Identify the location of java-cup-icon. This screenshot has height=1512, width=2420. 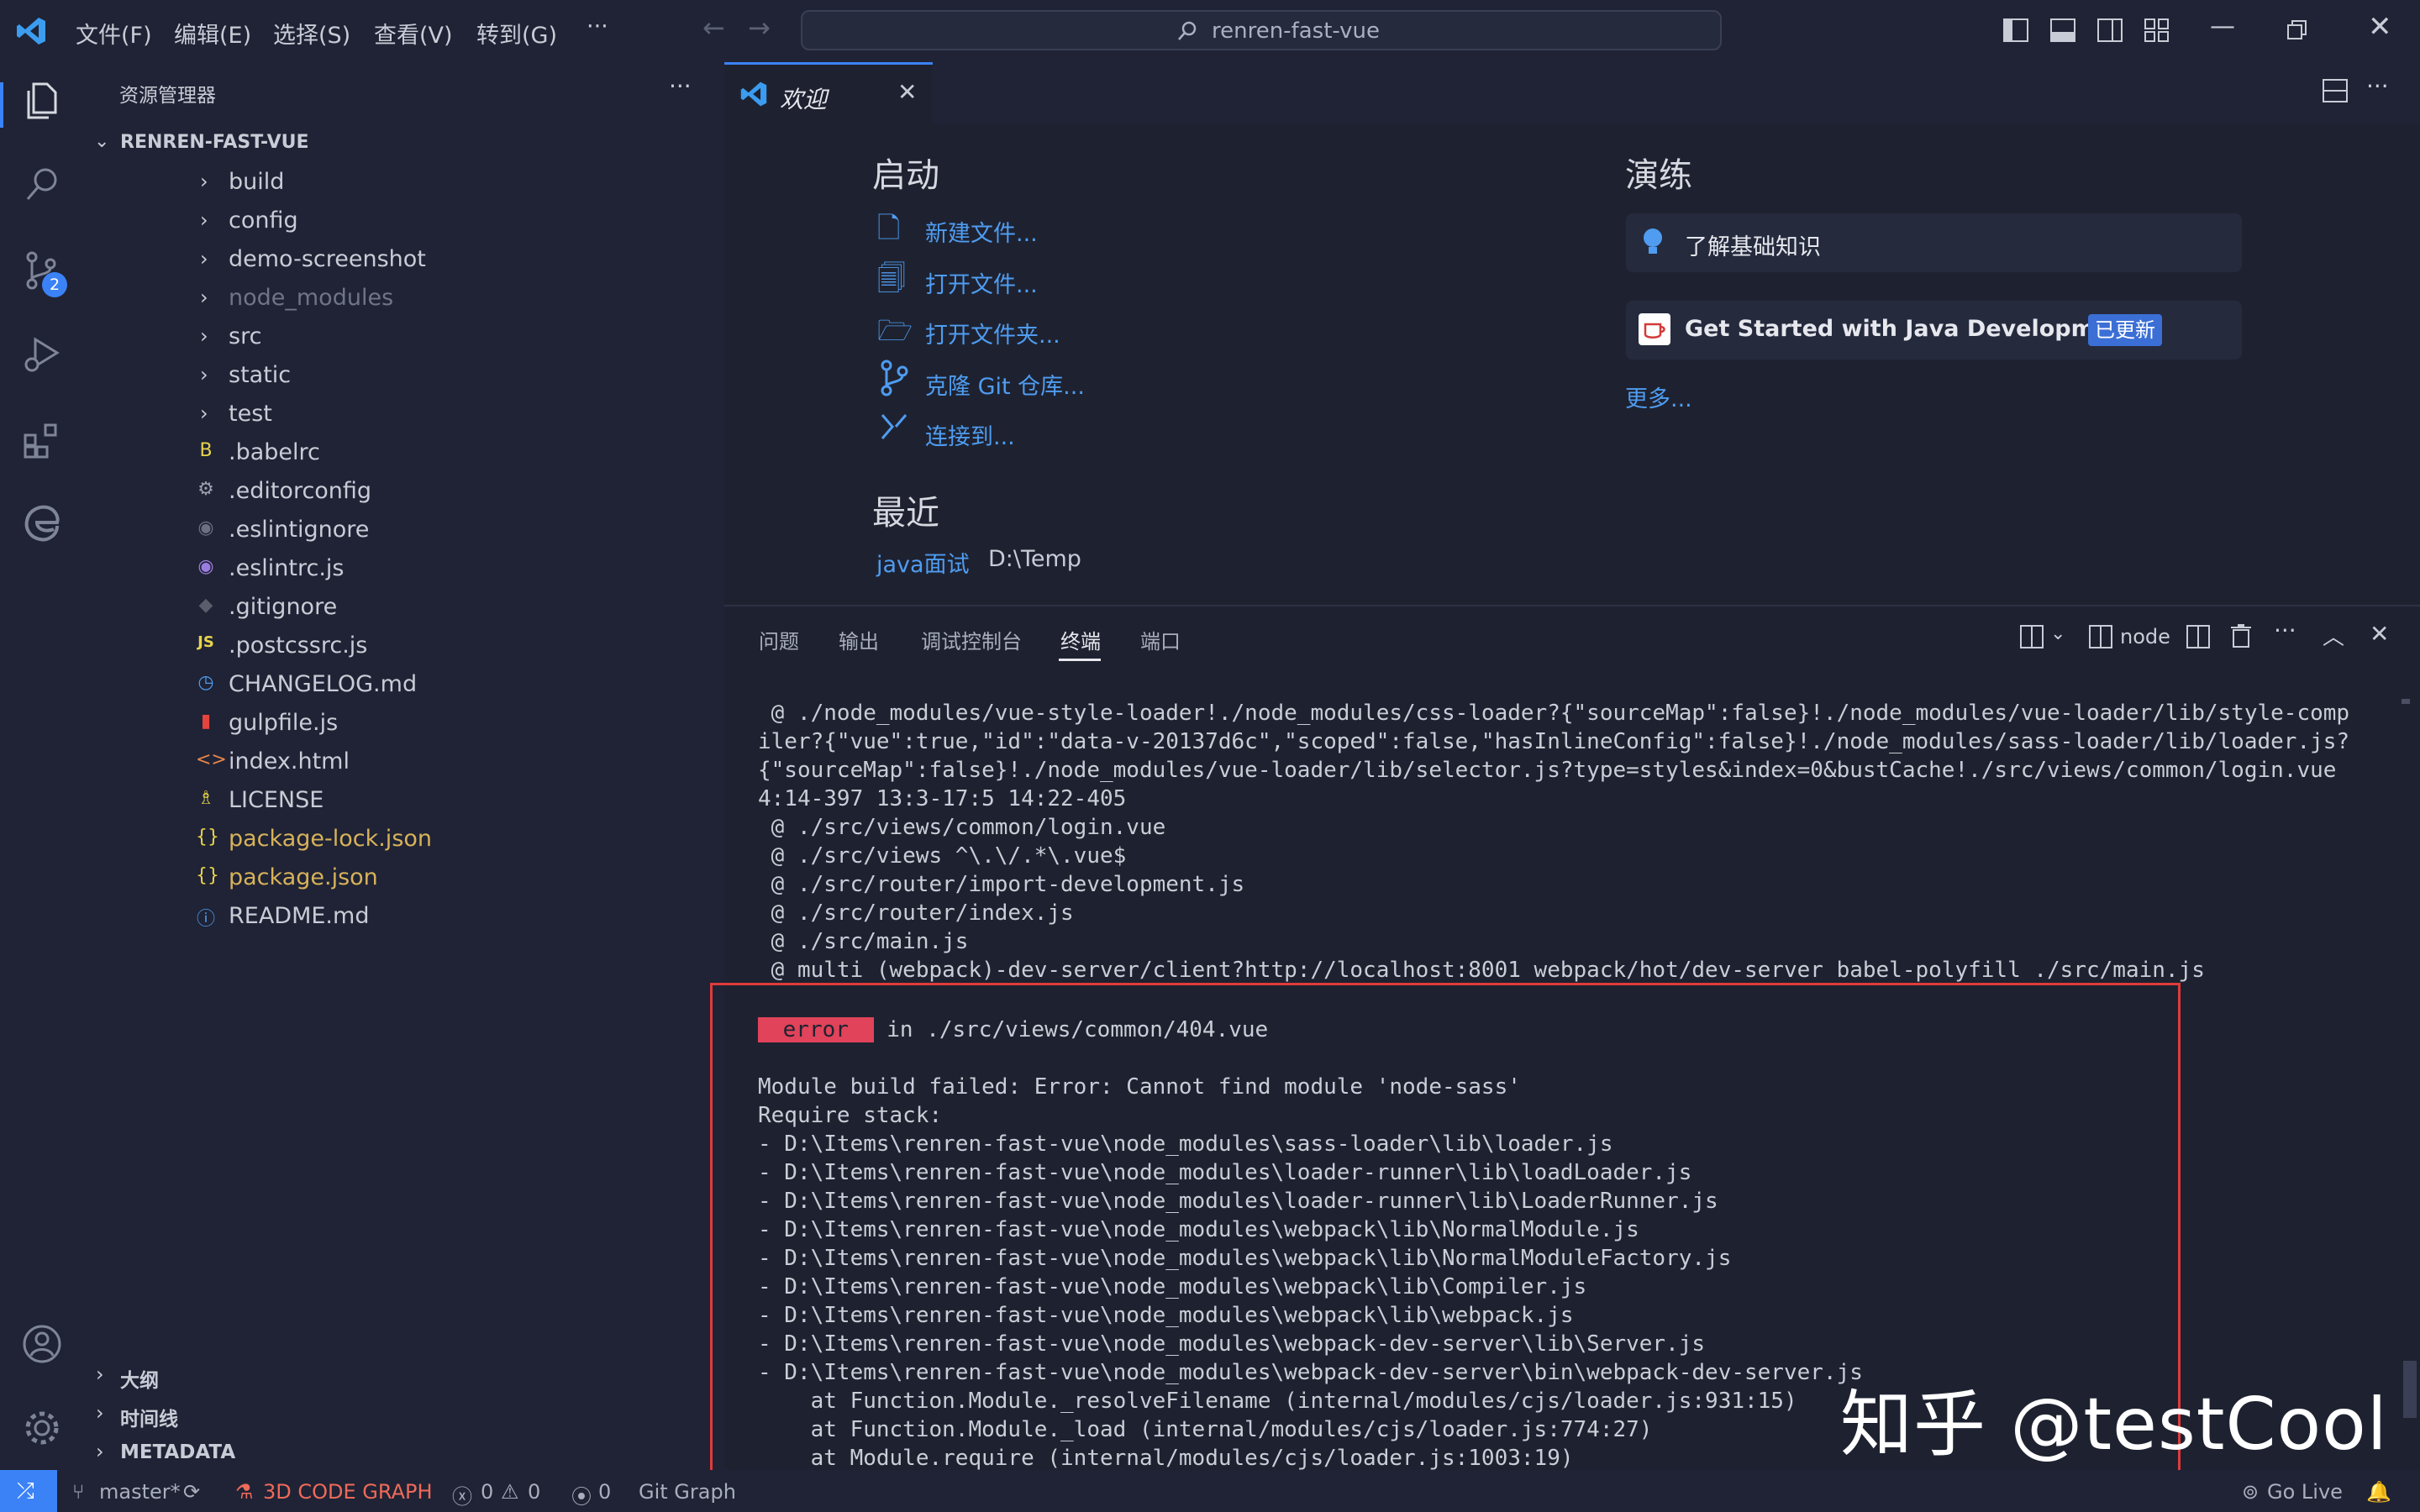
(1654, 329).